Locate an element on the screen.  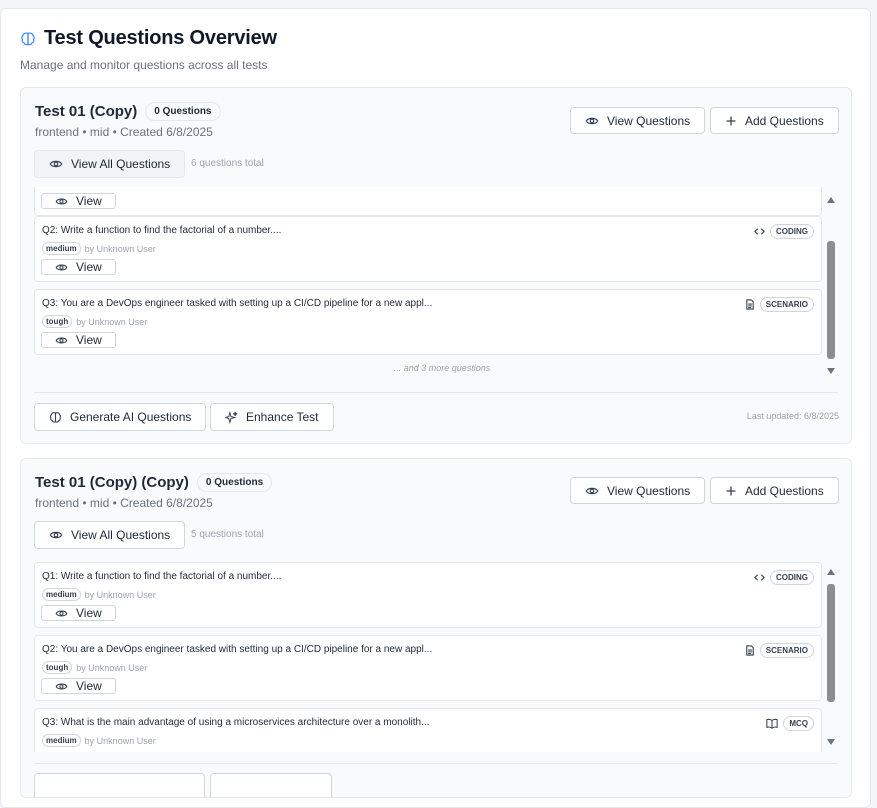
enhance-test-button: Enhance Test is located at coordinates (272, 417).